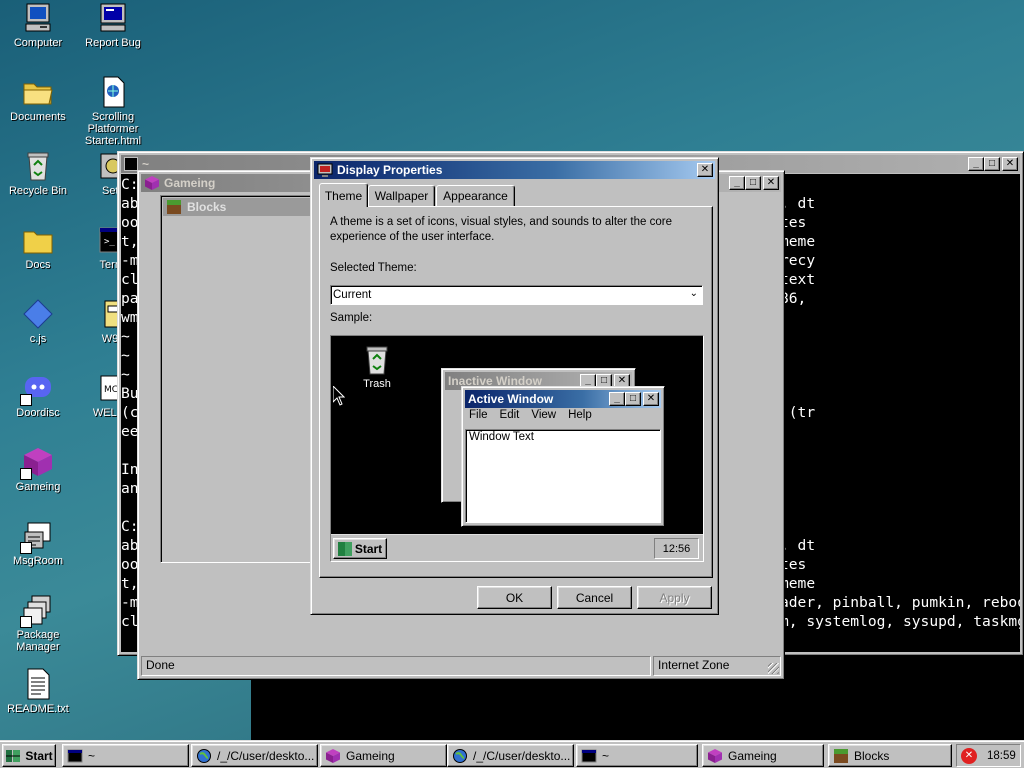  I want to click on desktop-icon-recycle-bin: Recycle Bin, so click(38, 173).